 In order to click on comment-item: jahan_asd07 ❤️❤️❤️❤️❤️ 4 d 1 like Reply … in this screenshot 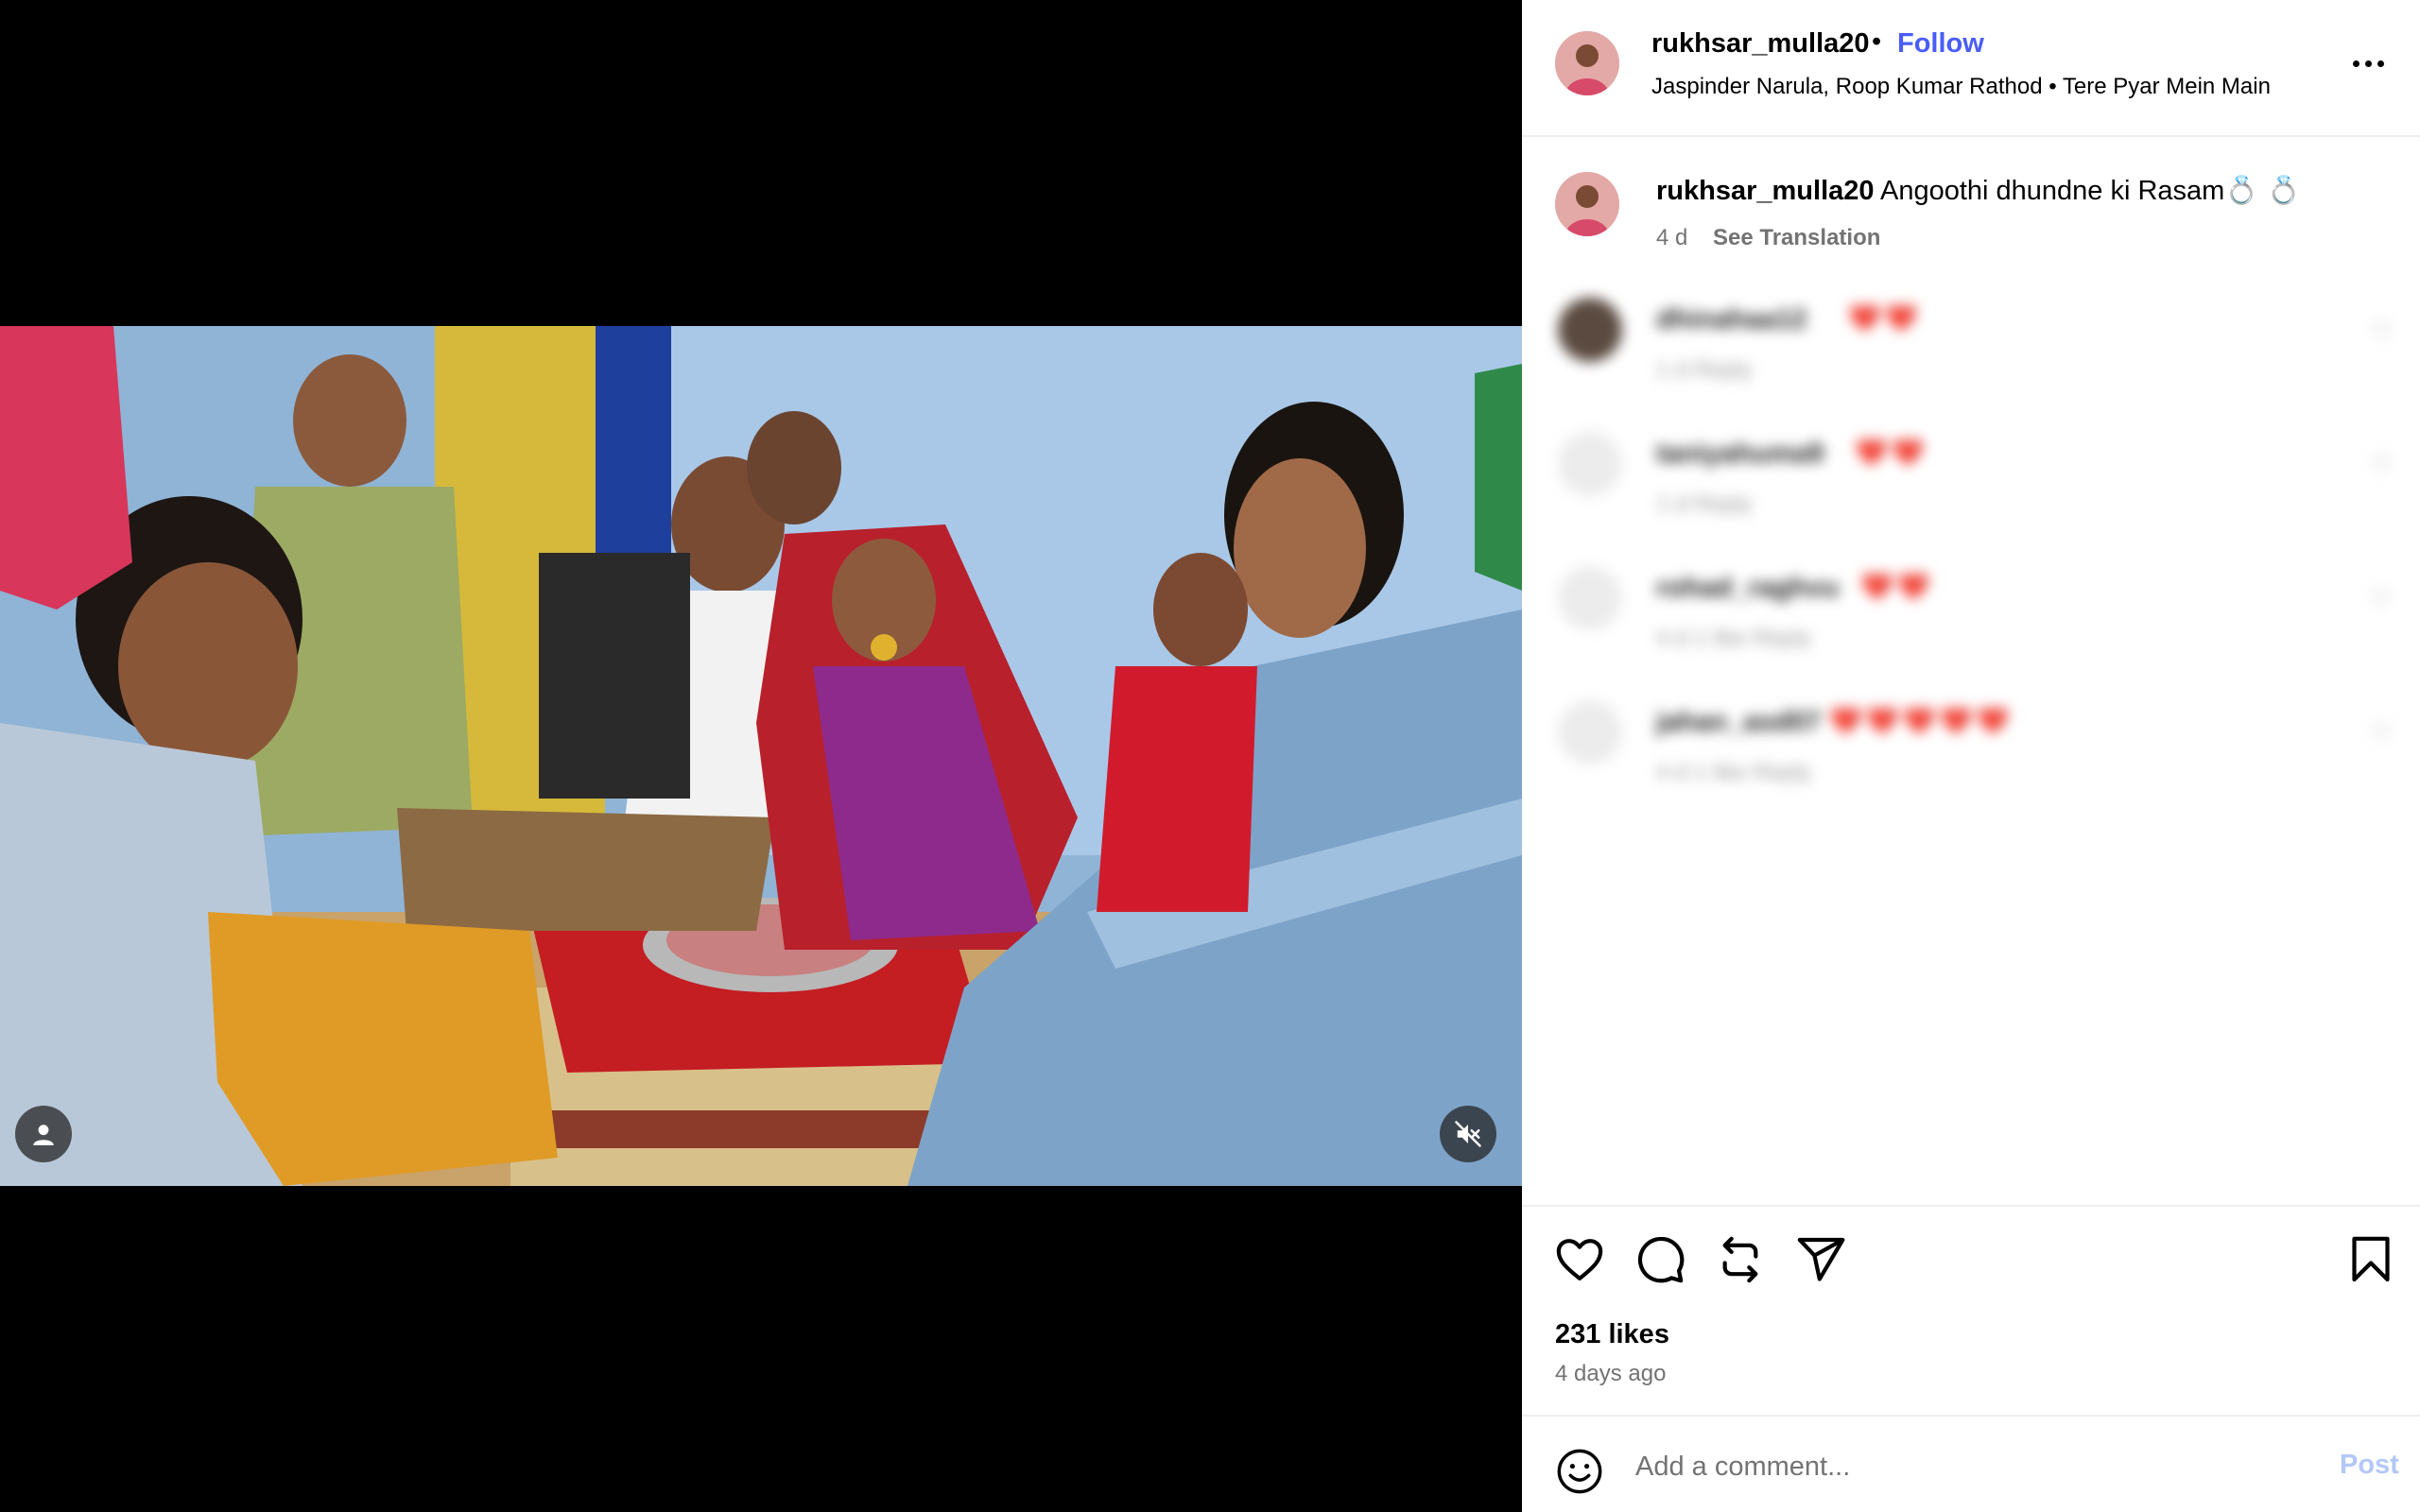, I will do `click(1971, 752)`.